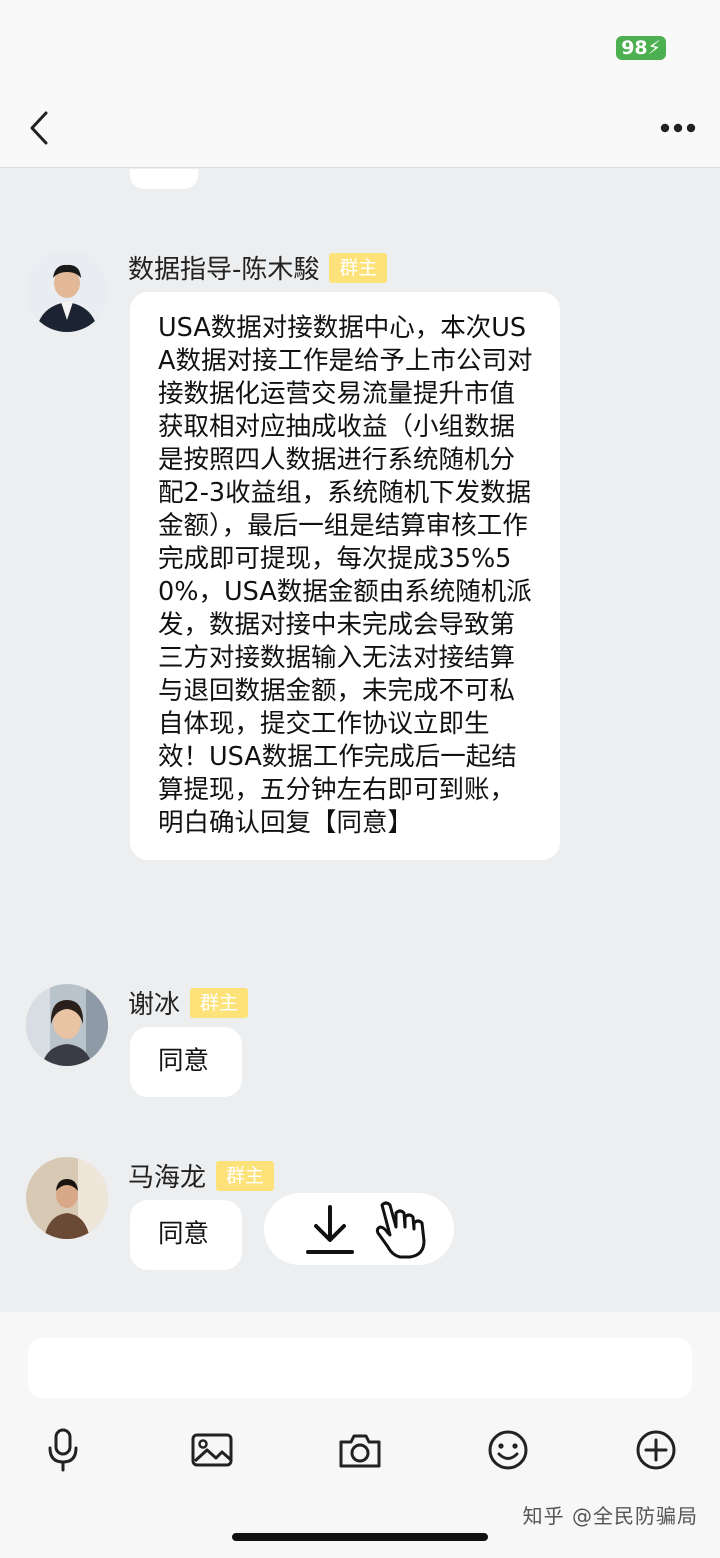 The height and width of the screenshot is (1558, 720). I want to click on more-horizontal-icon, so click(678, 128).